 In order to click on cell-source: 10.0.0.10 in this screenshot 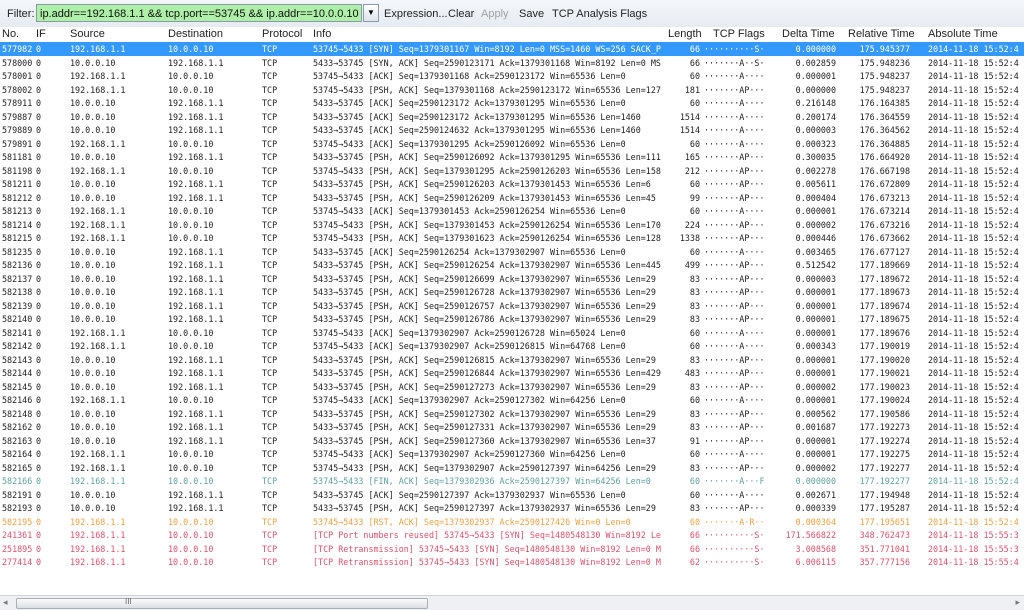, I will do `click(93, 157)`.